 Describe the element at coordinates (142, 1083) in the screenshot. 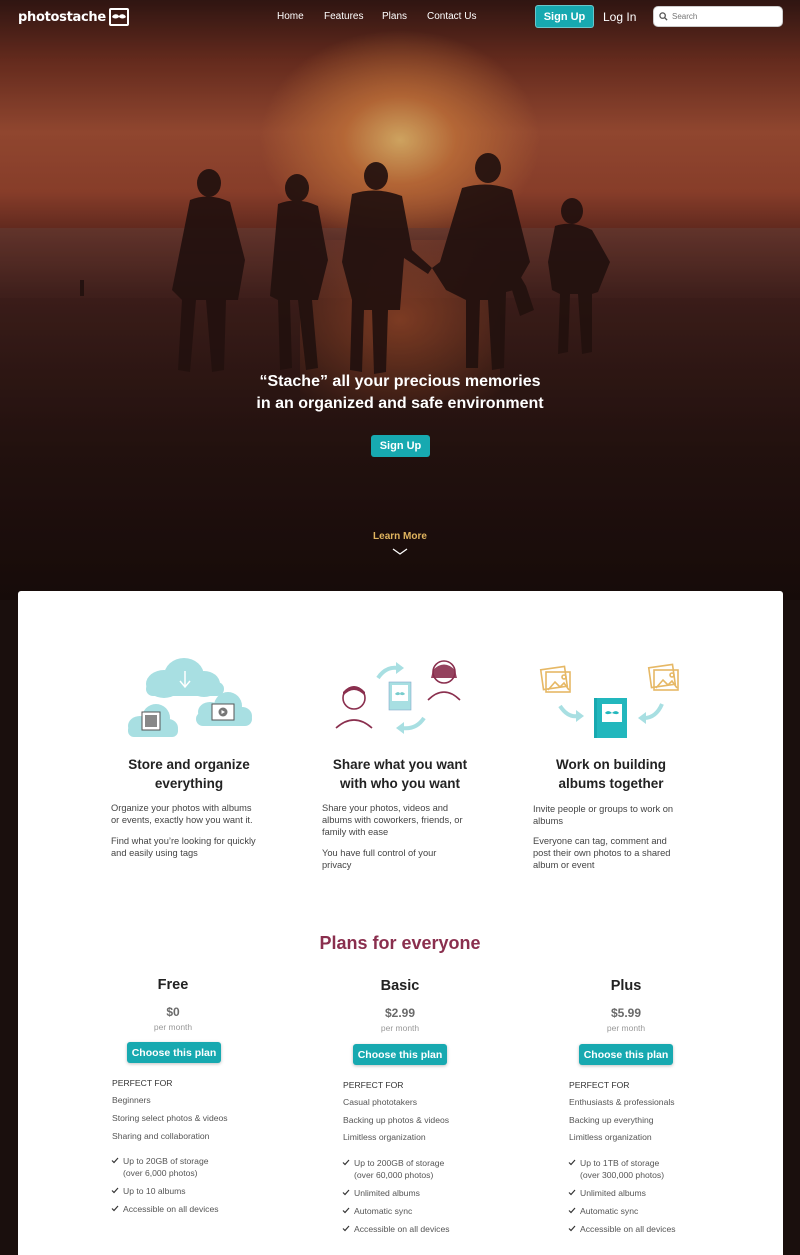

I see `plan-perfect-for-free: PERFECT FOR` at that location.